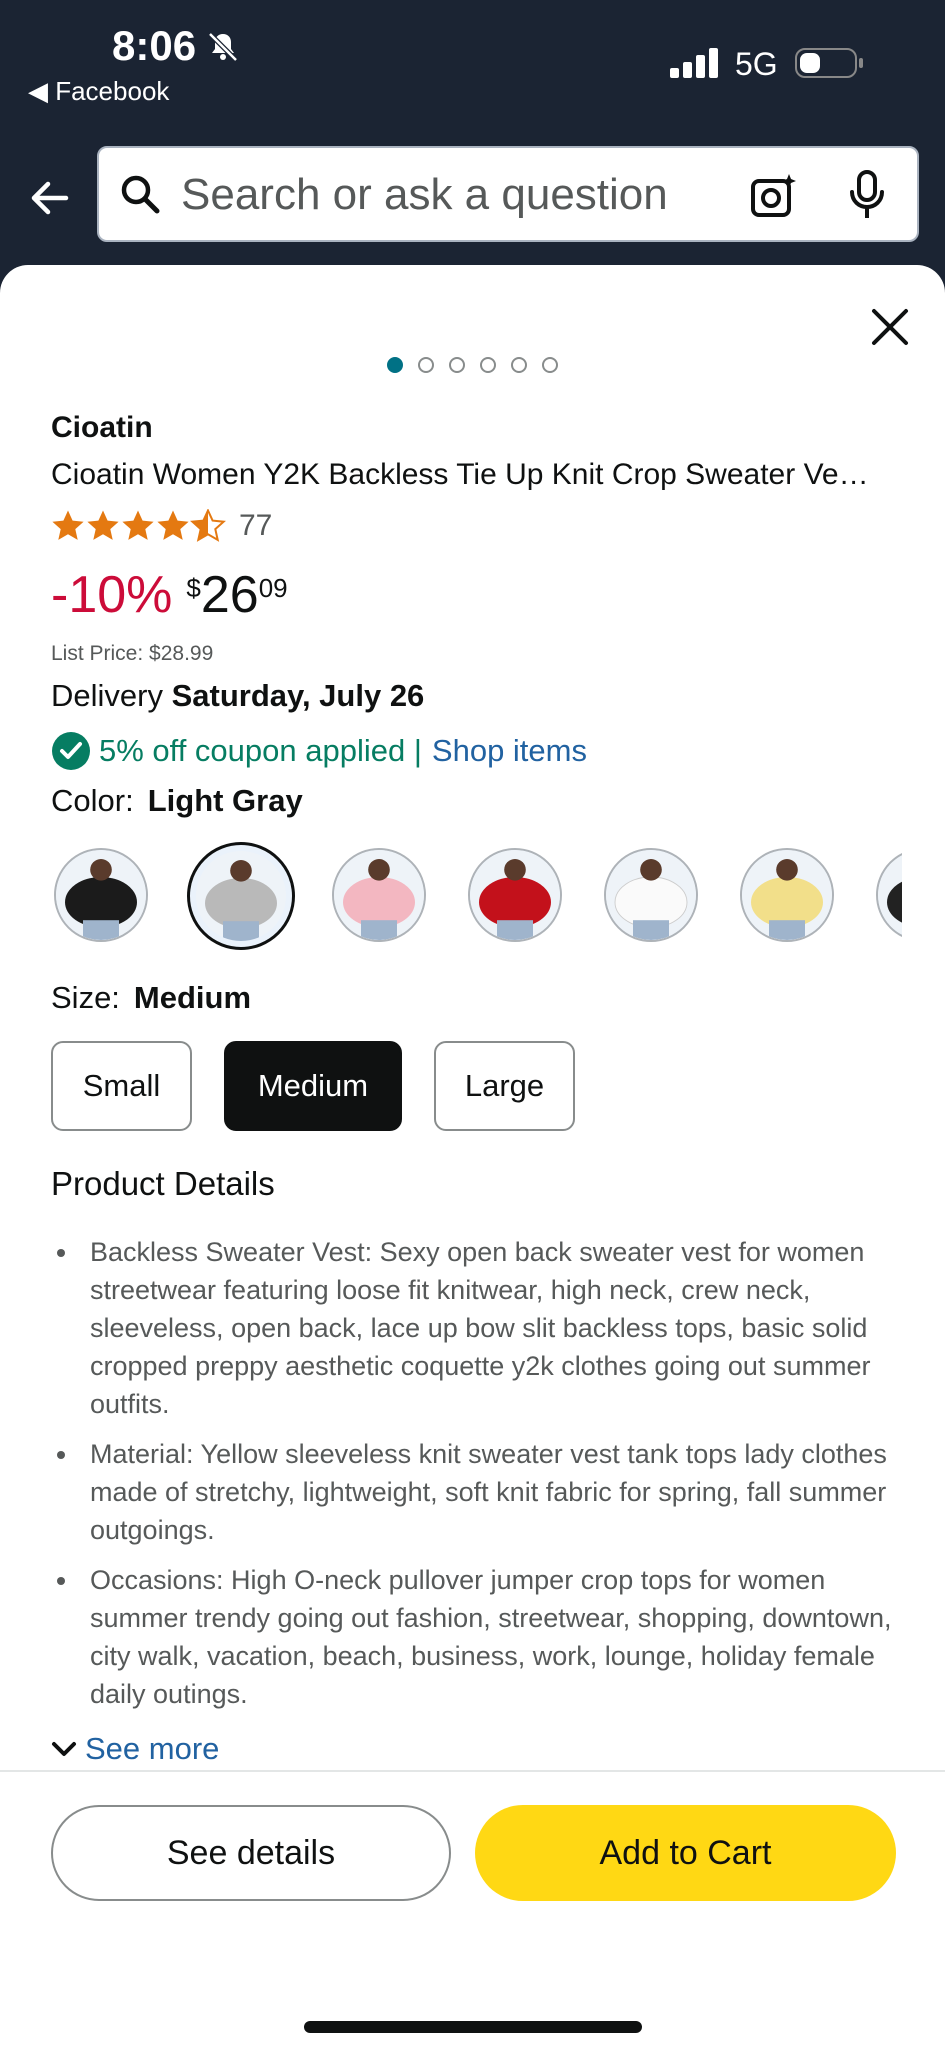  I want to click on color-swatch-white, so click(651, 895).